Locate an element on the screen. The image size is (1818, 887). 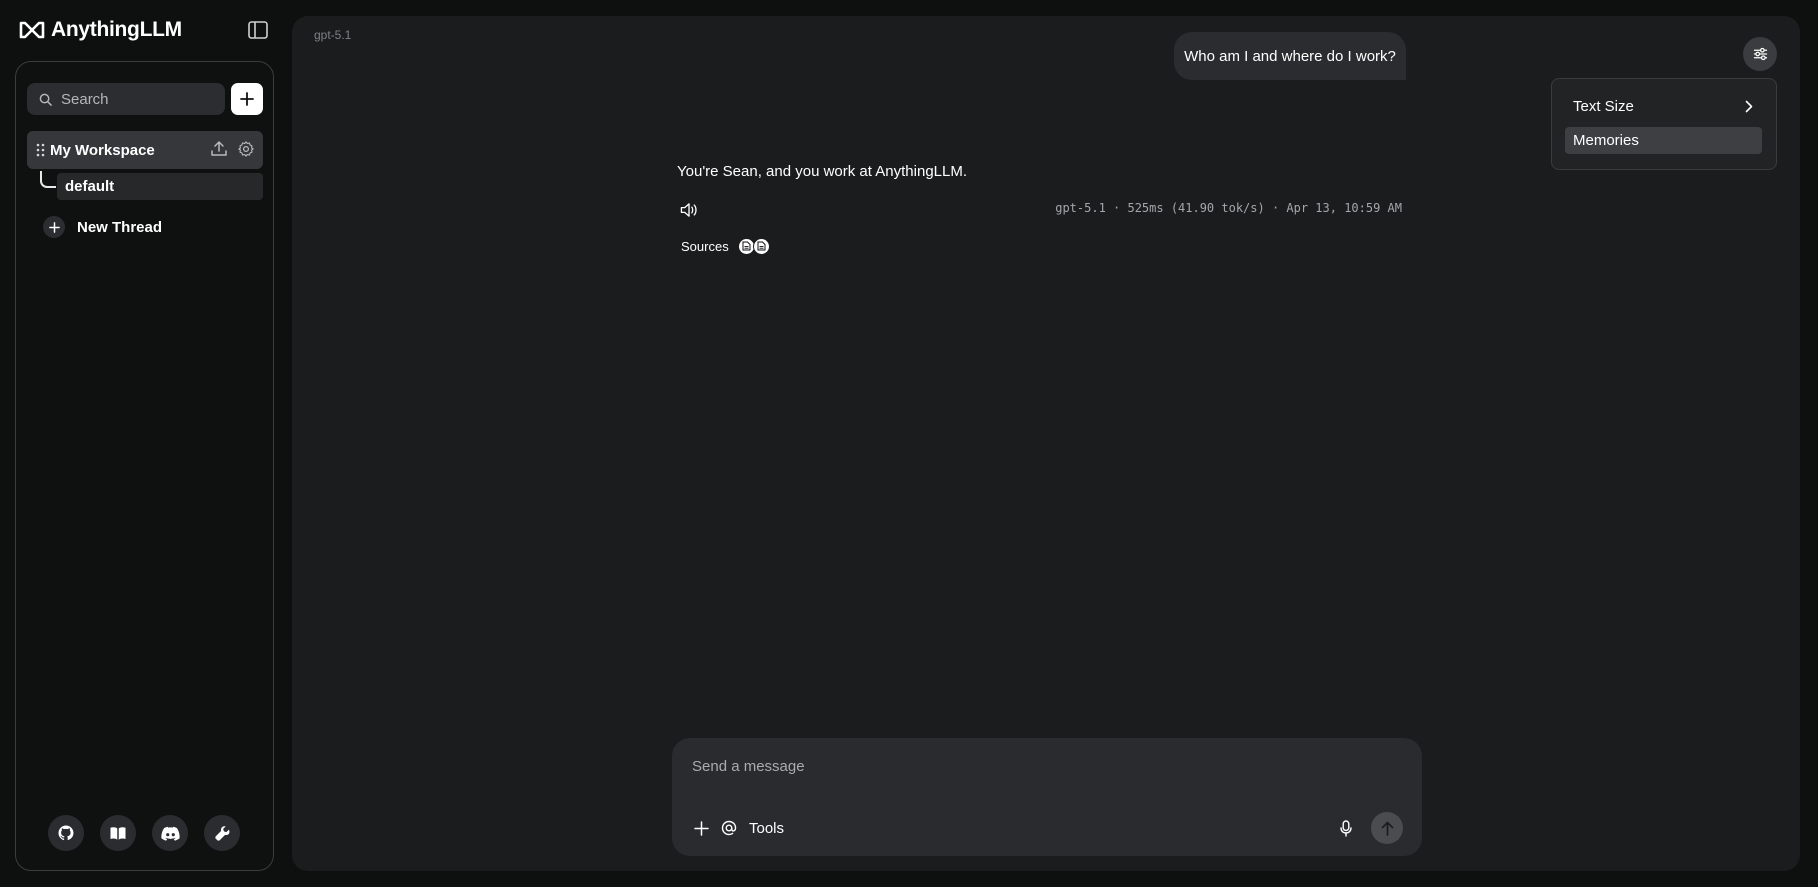
thread-item-default: default is located at coordinates (160, 186).